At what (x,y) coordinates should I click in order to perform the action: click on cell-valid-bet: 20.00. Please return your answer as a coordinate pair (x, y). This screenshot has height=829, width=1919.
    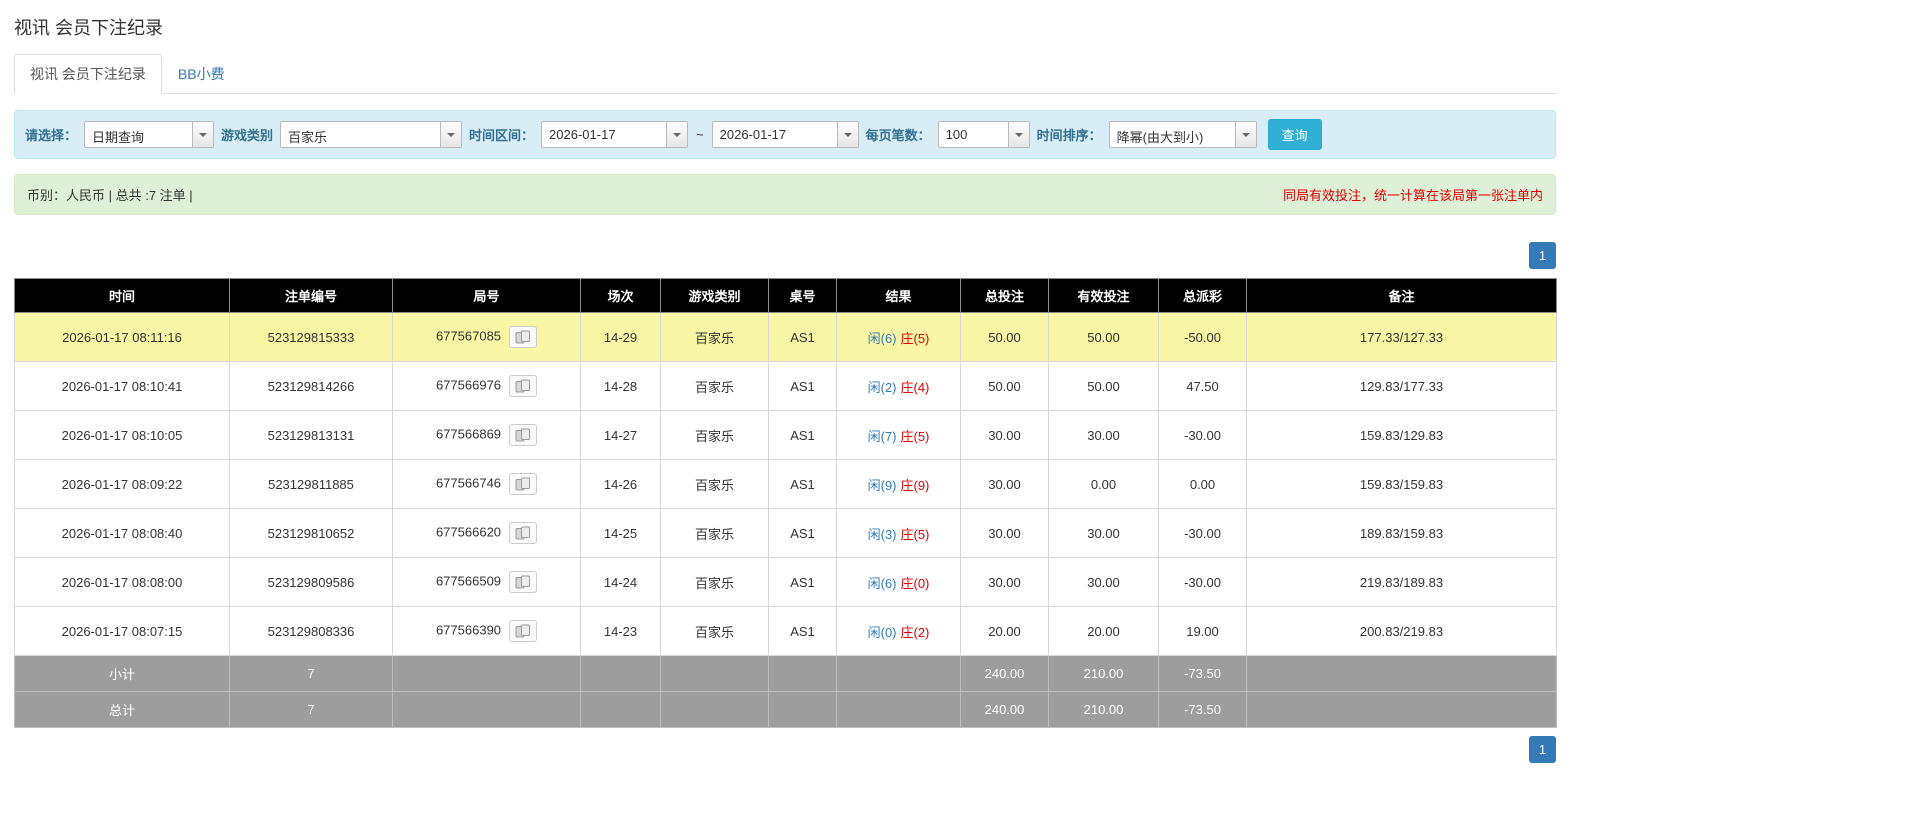
    Looking at the image, I should click on (1103, 631).